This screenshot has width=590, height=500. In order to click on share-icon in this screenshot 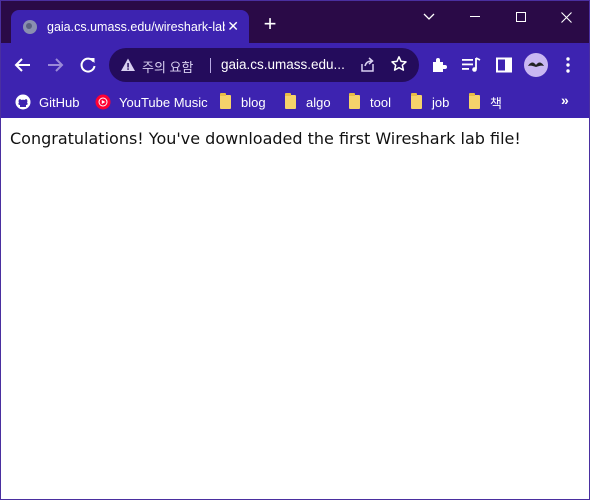, I will do `click(368, 65)`.